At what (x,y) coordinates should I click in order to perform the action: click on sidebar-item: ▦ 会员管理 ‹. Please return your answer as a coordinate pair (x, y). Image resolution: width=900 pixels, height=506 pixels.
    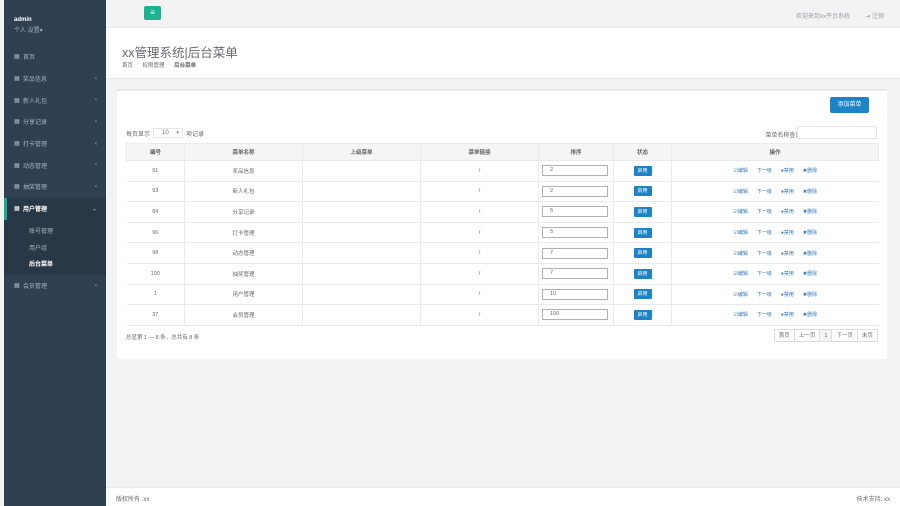
    Looking at the image, I should click on (55, 286).